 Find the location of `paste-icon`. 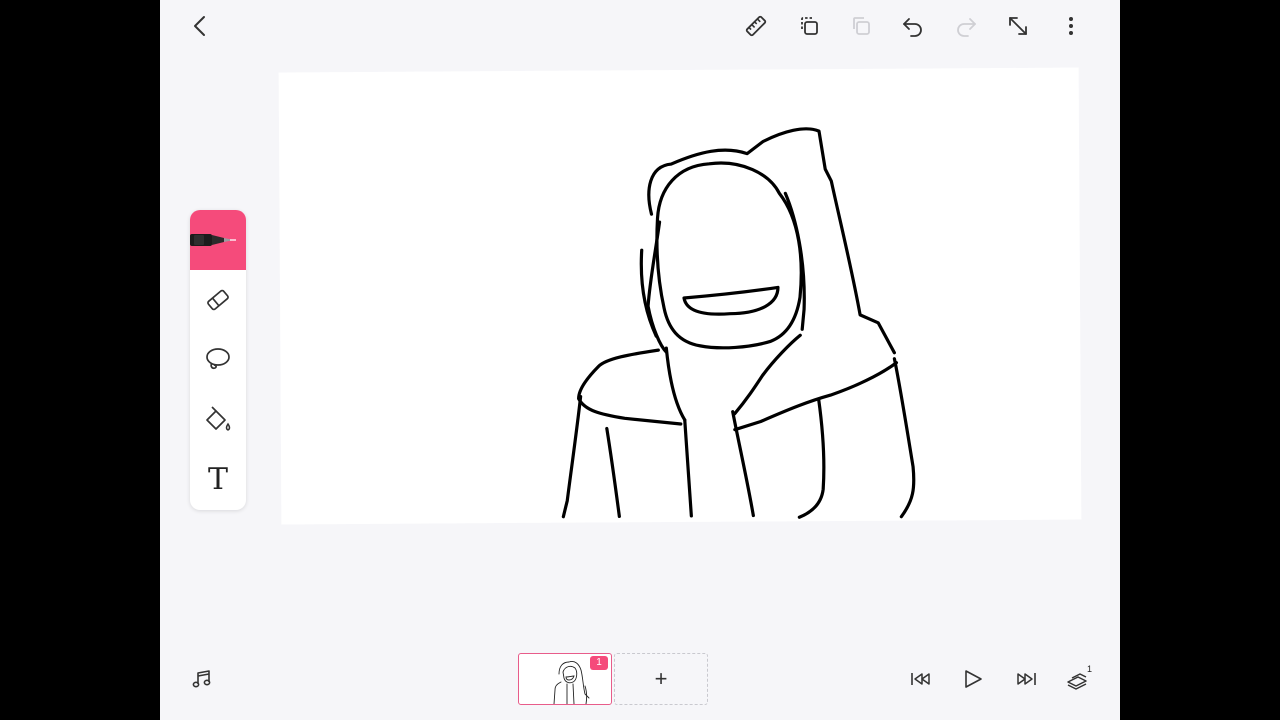

paste-icon is located at coordinates (861, 26).